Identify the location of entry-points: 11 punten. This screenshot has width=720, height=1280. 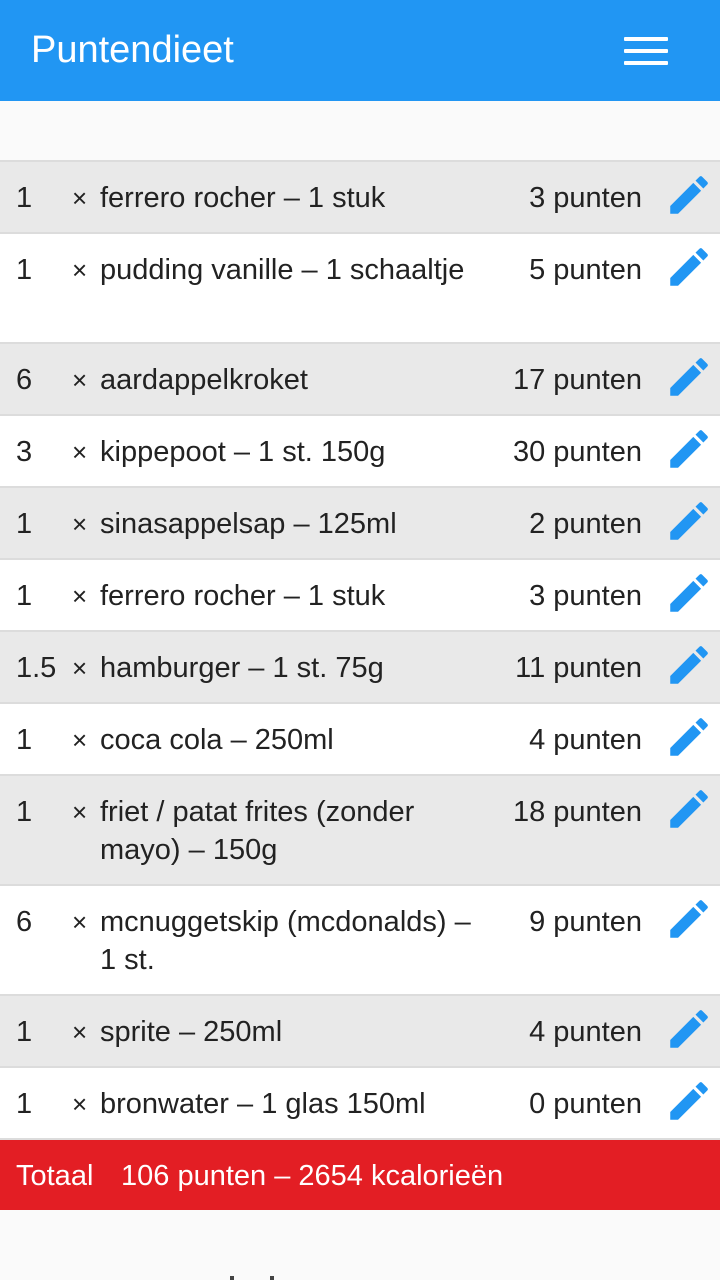
(578, 668).